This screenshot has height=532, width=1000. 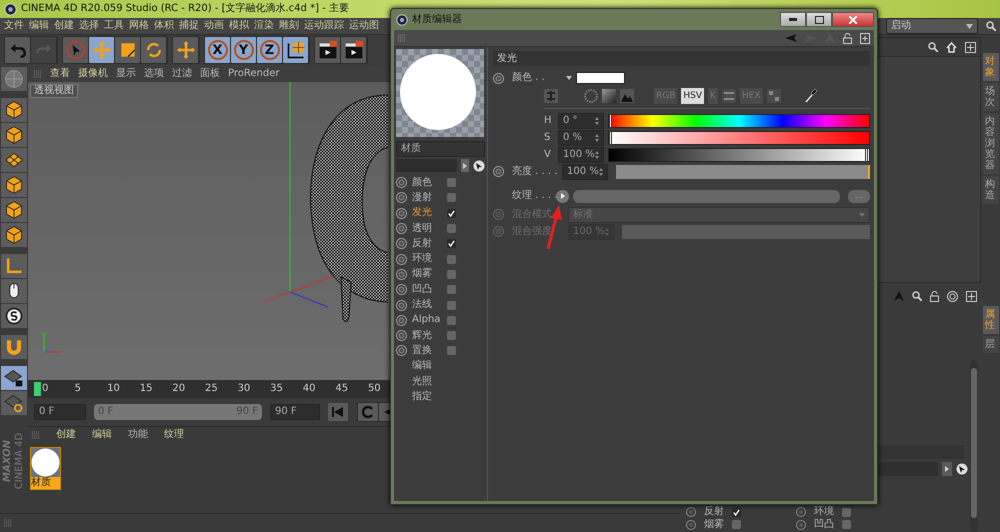 What do you see at coordinates (427, 198) in the screenshot?
I see `channel-list-item: 漫射` at bounding box center [427, 198].